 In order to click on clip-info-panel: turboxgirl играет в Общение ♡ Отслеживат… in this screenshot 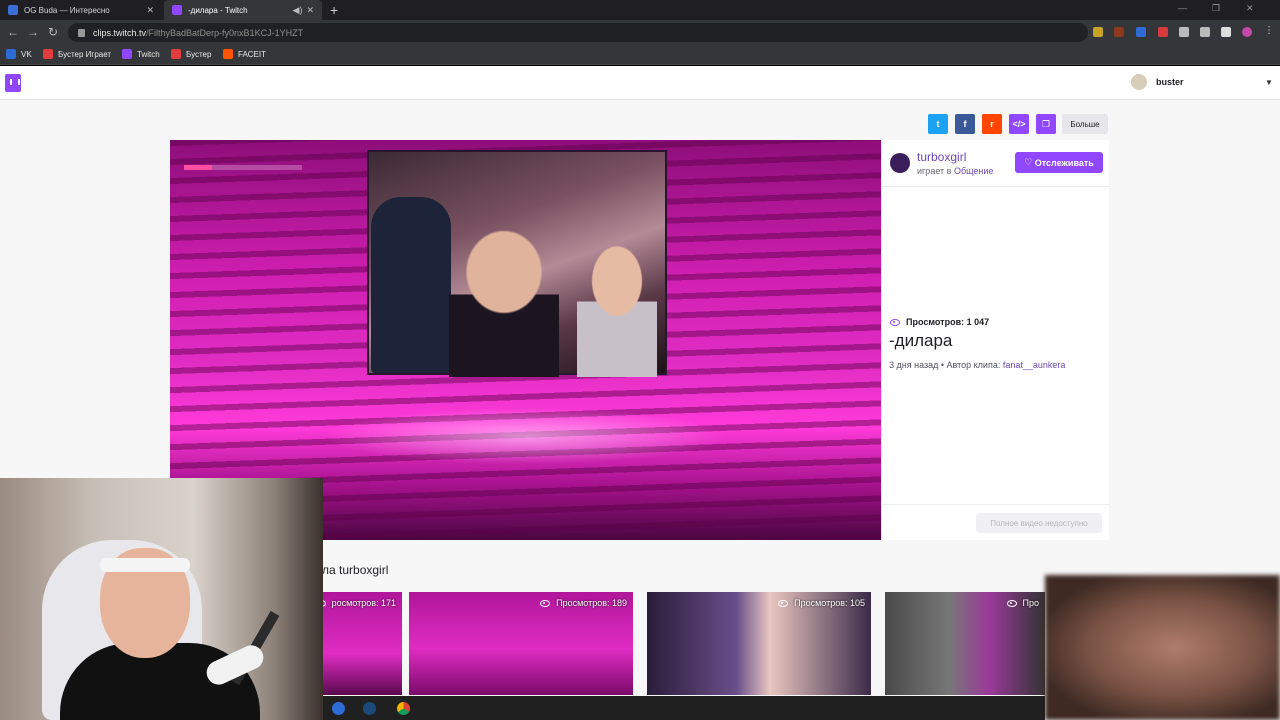, I will do `click(995, 340)`.